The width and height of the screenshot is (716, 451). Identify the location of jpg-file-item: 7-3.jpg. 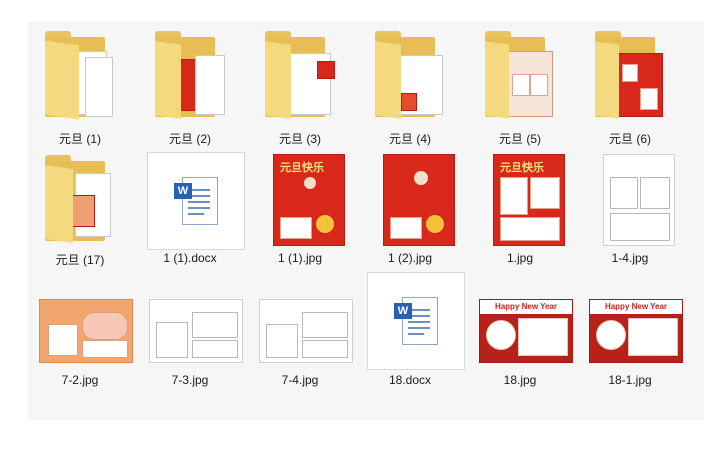
(190, 334).